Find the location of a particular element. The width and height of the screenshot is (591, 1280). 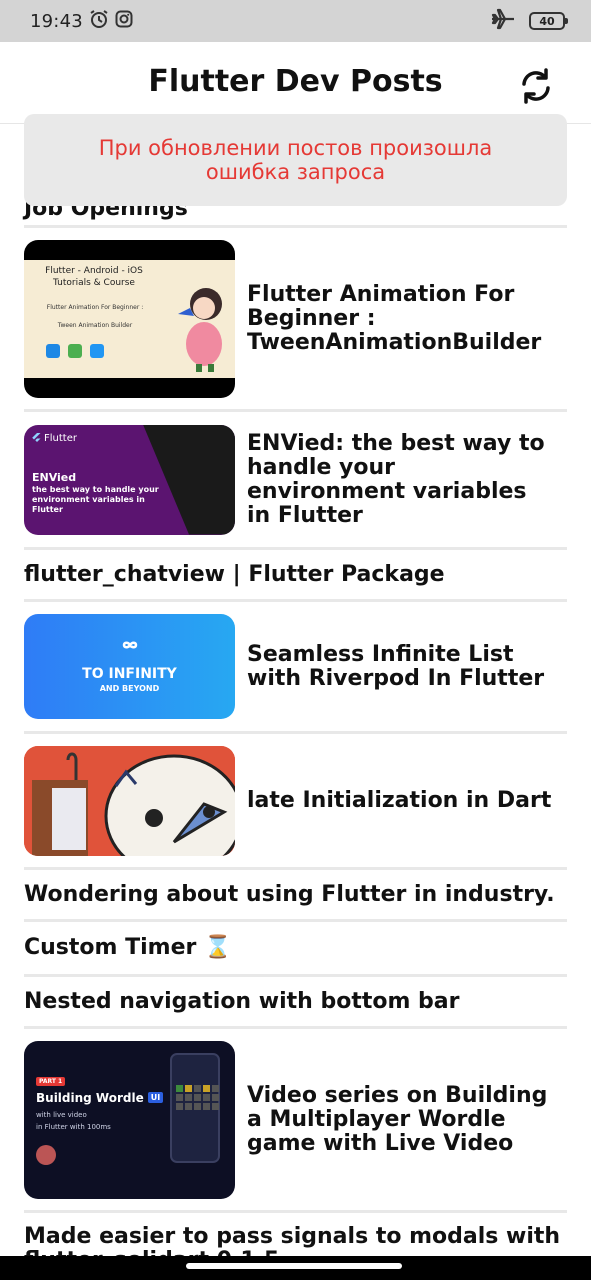

thumb-heading: Building Wordle is located at coordinates (90, 1097).